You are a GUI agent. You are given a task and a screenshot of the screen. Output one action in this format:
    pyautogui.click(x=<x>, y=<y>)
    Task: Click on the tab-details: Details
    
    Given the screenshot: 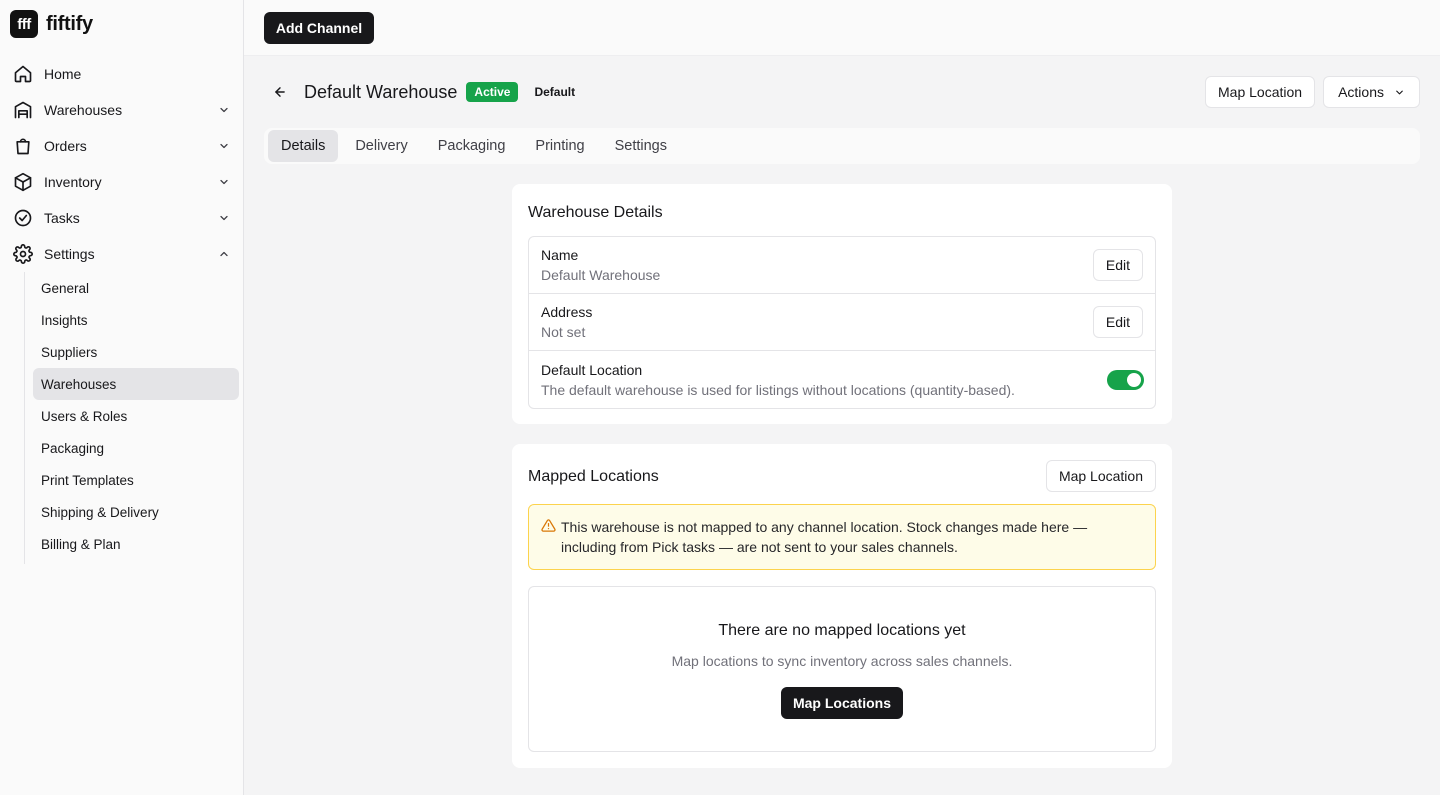 What is the action you would take?
    pyautogui.click(x=303, y=146)
    